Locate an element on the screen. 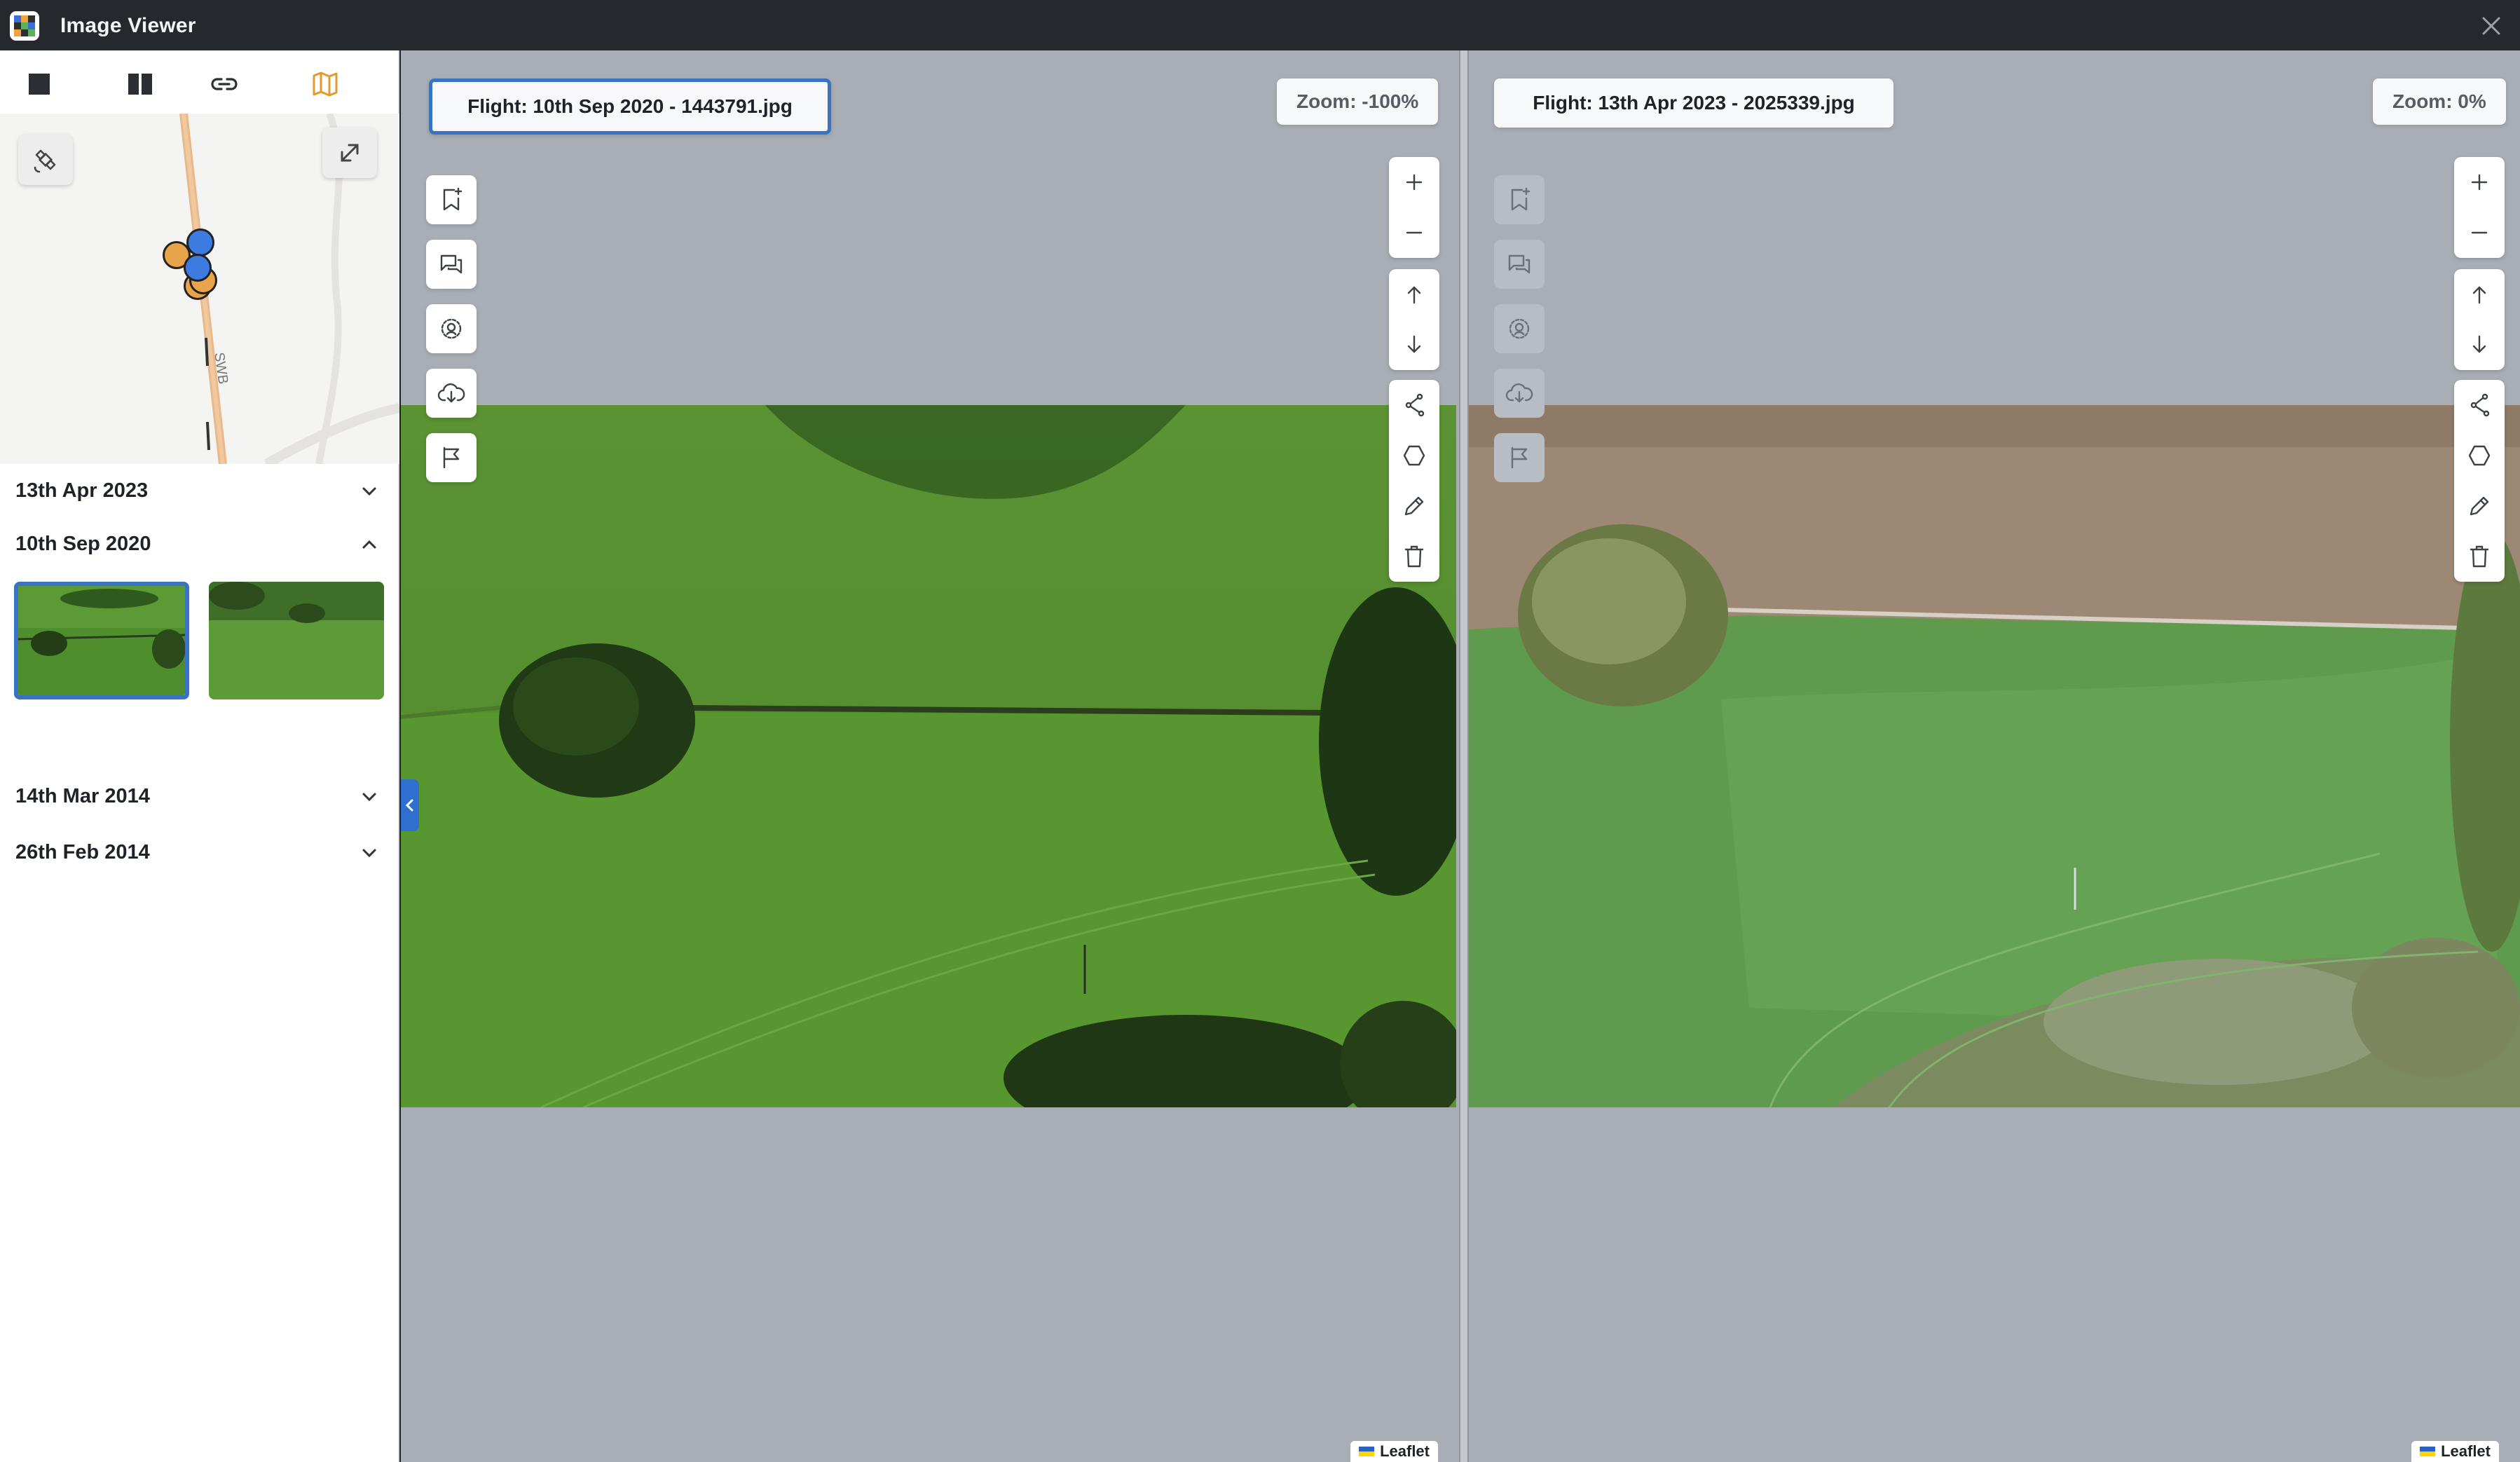 This screenshot has width=2520, height=1462. single-view-button is located at coordinates (39, 84).